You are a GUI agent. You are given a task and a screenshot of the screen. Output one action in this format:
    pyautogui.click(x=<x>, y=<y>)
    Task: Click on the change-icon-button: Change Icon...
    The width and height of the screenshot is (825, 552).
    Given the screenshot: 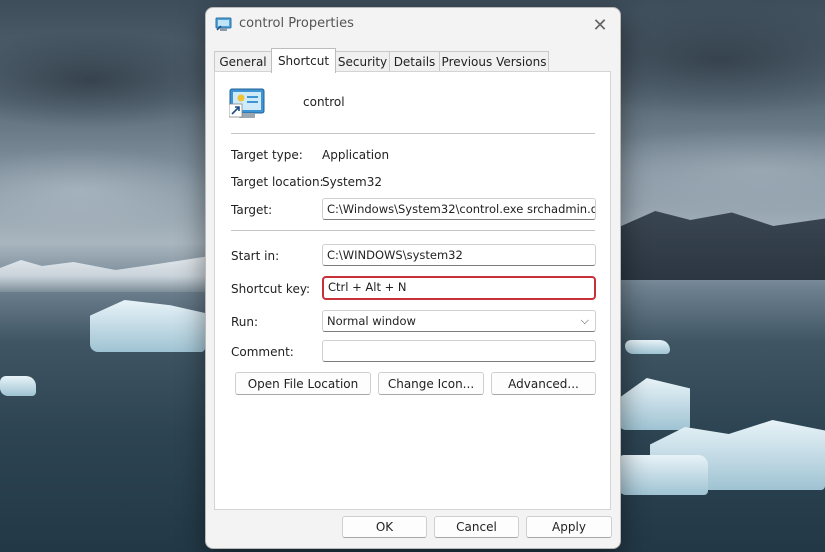 What is the action you would take?
    pyautogui.click(x=431, y=383)
    